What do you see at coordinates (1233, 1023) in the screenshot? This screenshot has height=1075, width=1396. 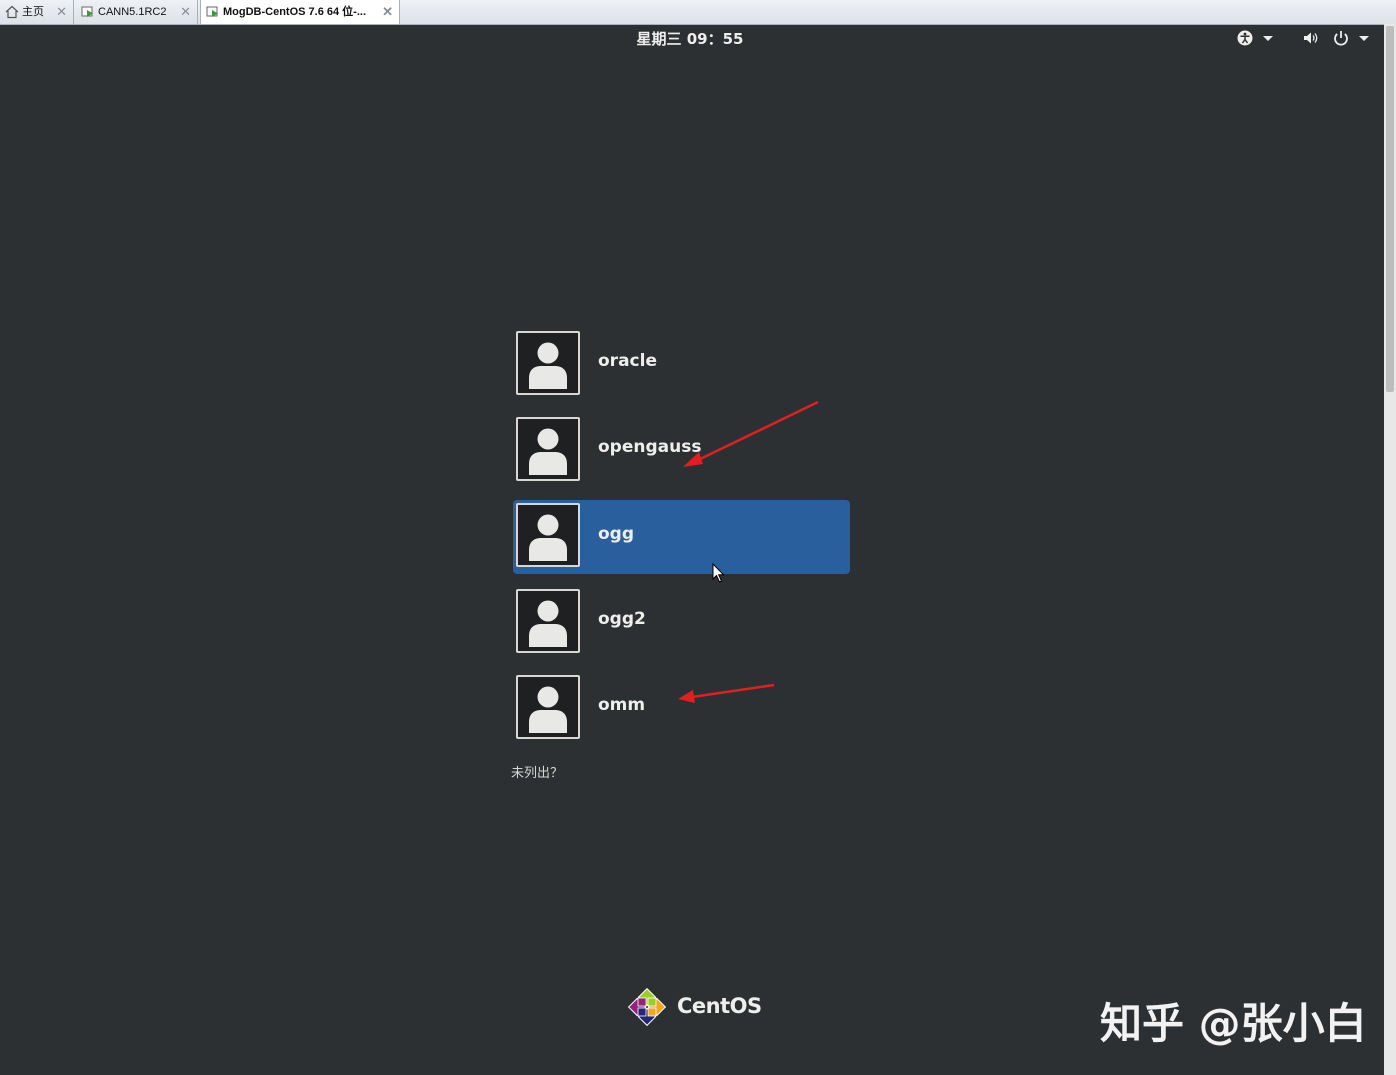 I see `watermark: 知乎 @张小白` at bounding box center [1233, 1023].